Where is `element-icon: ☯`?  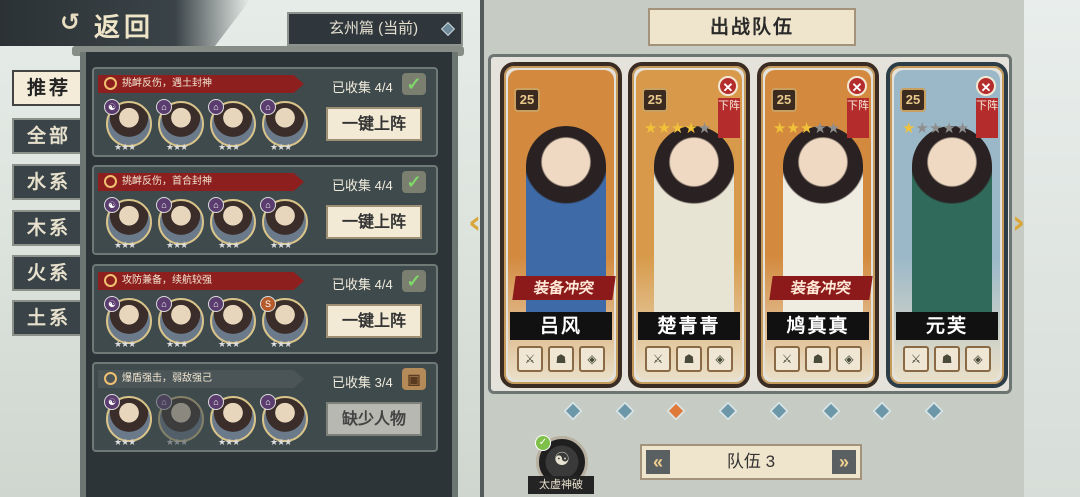
element-icon: ☯ is located at coordinates (112, 205).